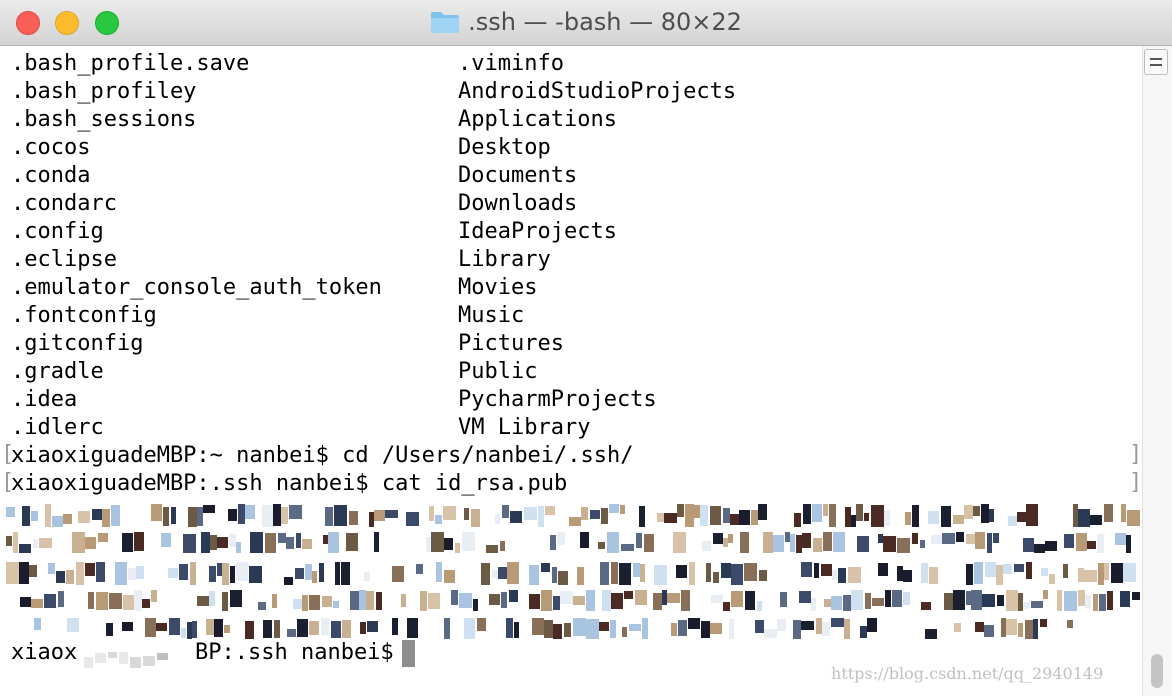  I want to click on listing-item: .bash_profiley, so click(104, 91).